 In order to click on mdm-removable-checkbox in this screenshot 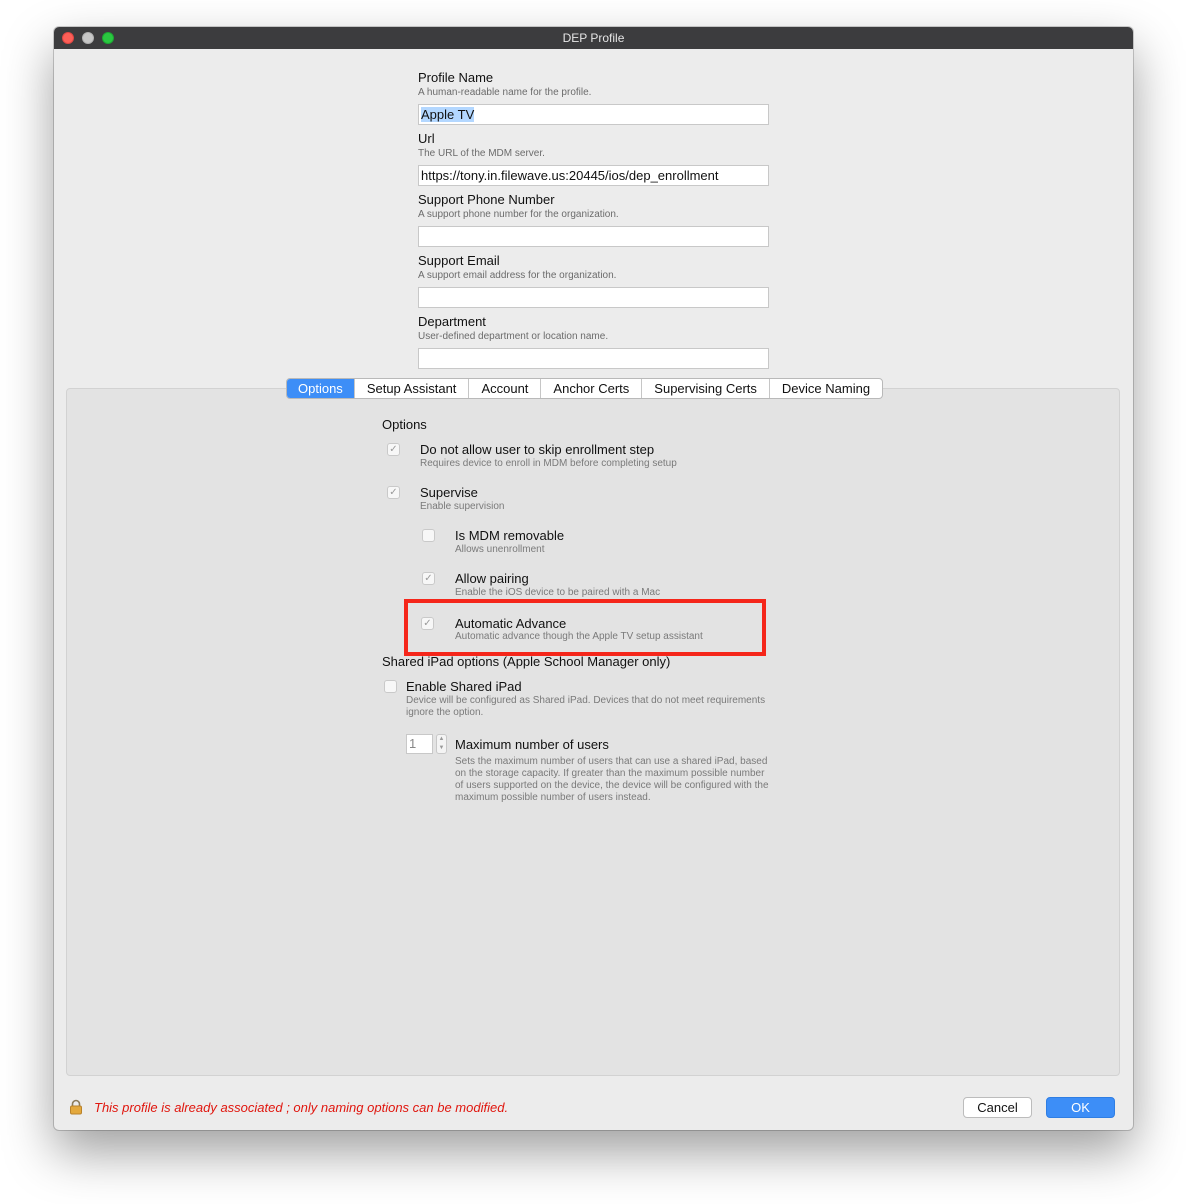, I will do `click(428, 535)`.